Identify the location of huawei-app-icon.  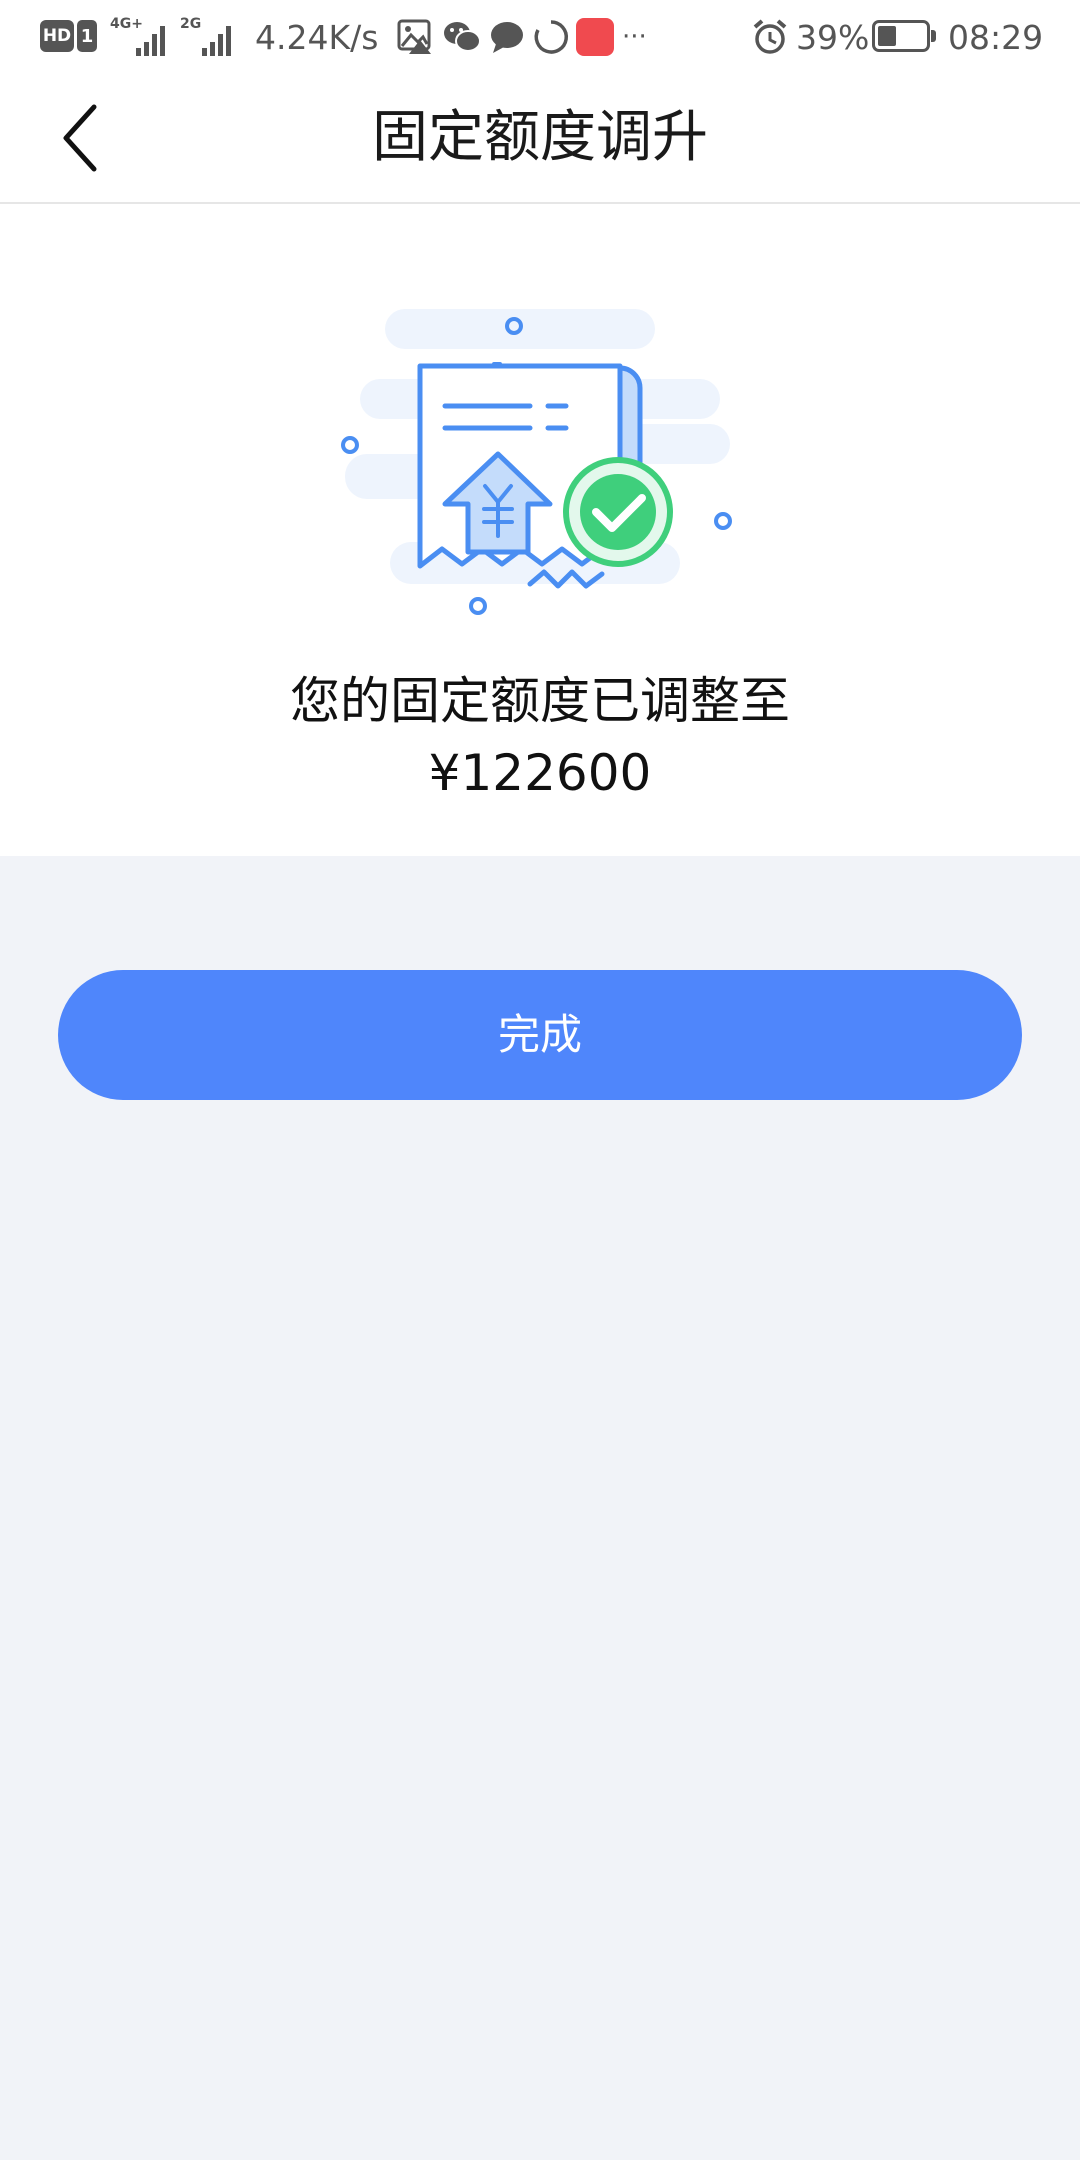
(595, 37).